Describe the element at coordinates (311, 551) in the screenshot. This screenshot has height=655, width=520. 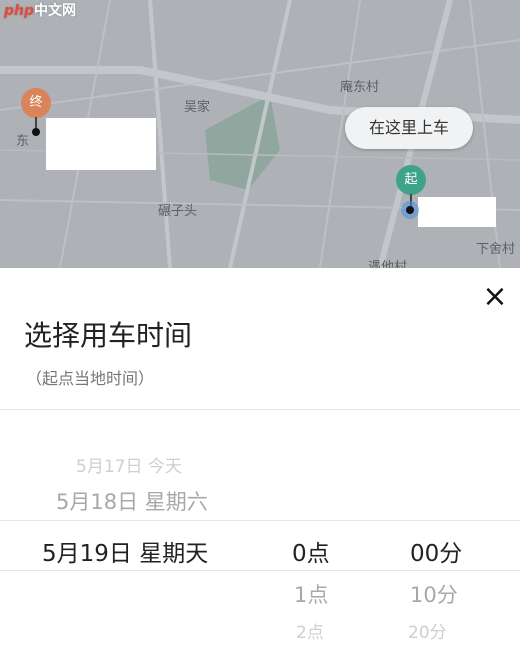
I see `hour-option-selected: 0点` at that location.